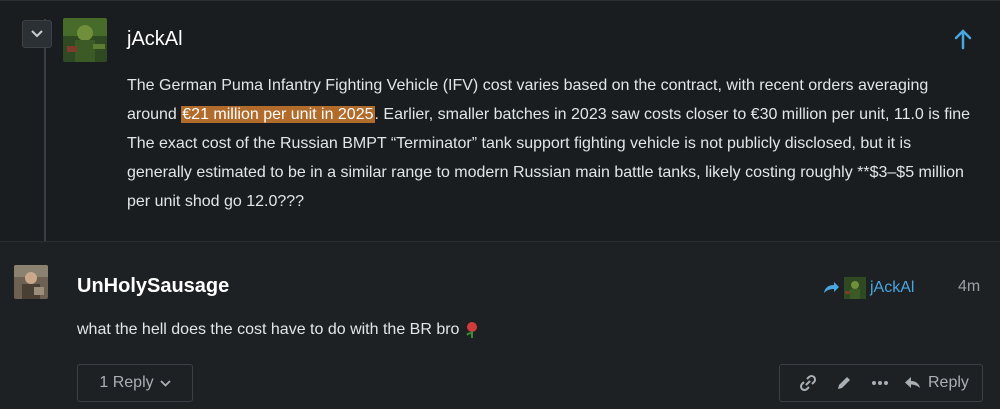  I want to click on highlighted-text: €21 million per unit in 2025, so click(278, 114).